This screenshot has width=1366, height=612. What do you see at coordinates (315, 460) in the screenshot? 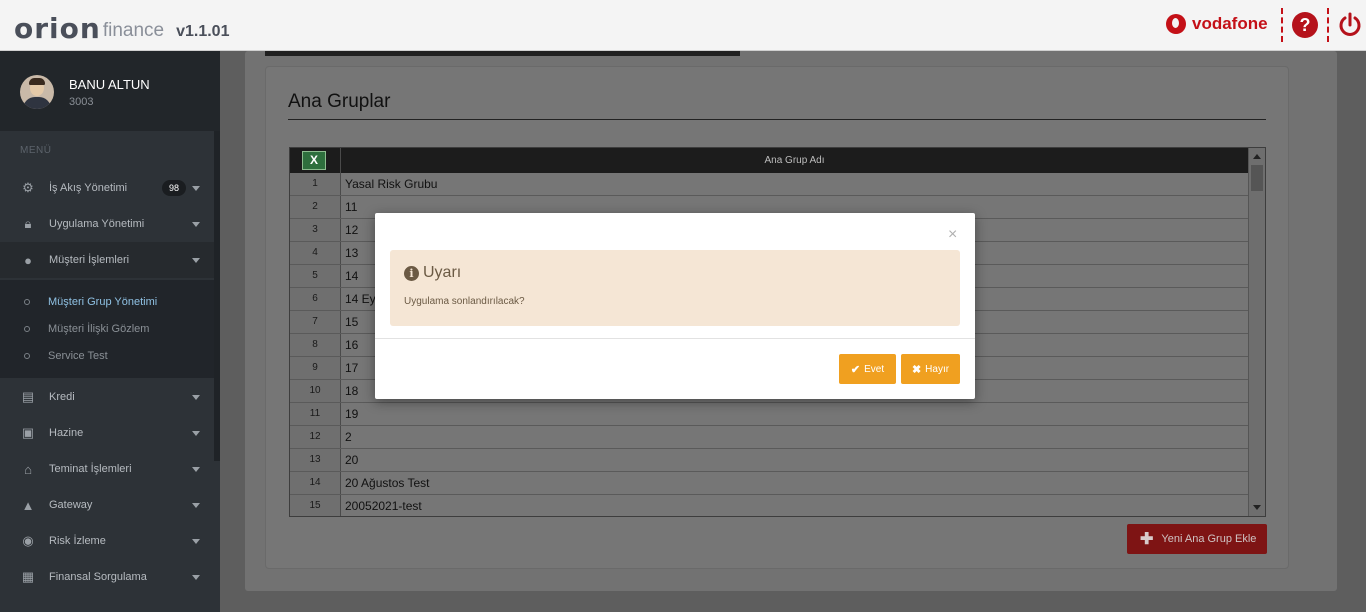
I see `row-number: 13` at bounding box center [315, 460].